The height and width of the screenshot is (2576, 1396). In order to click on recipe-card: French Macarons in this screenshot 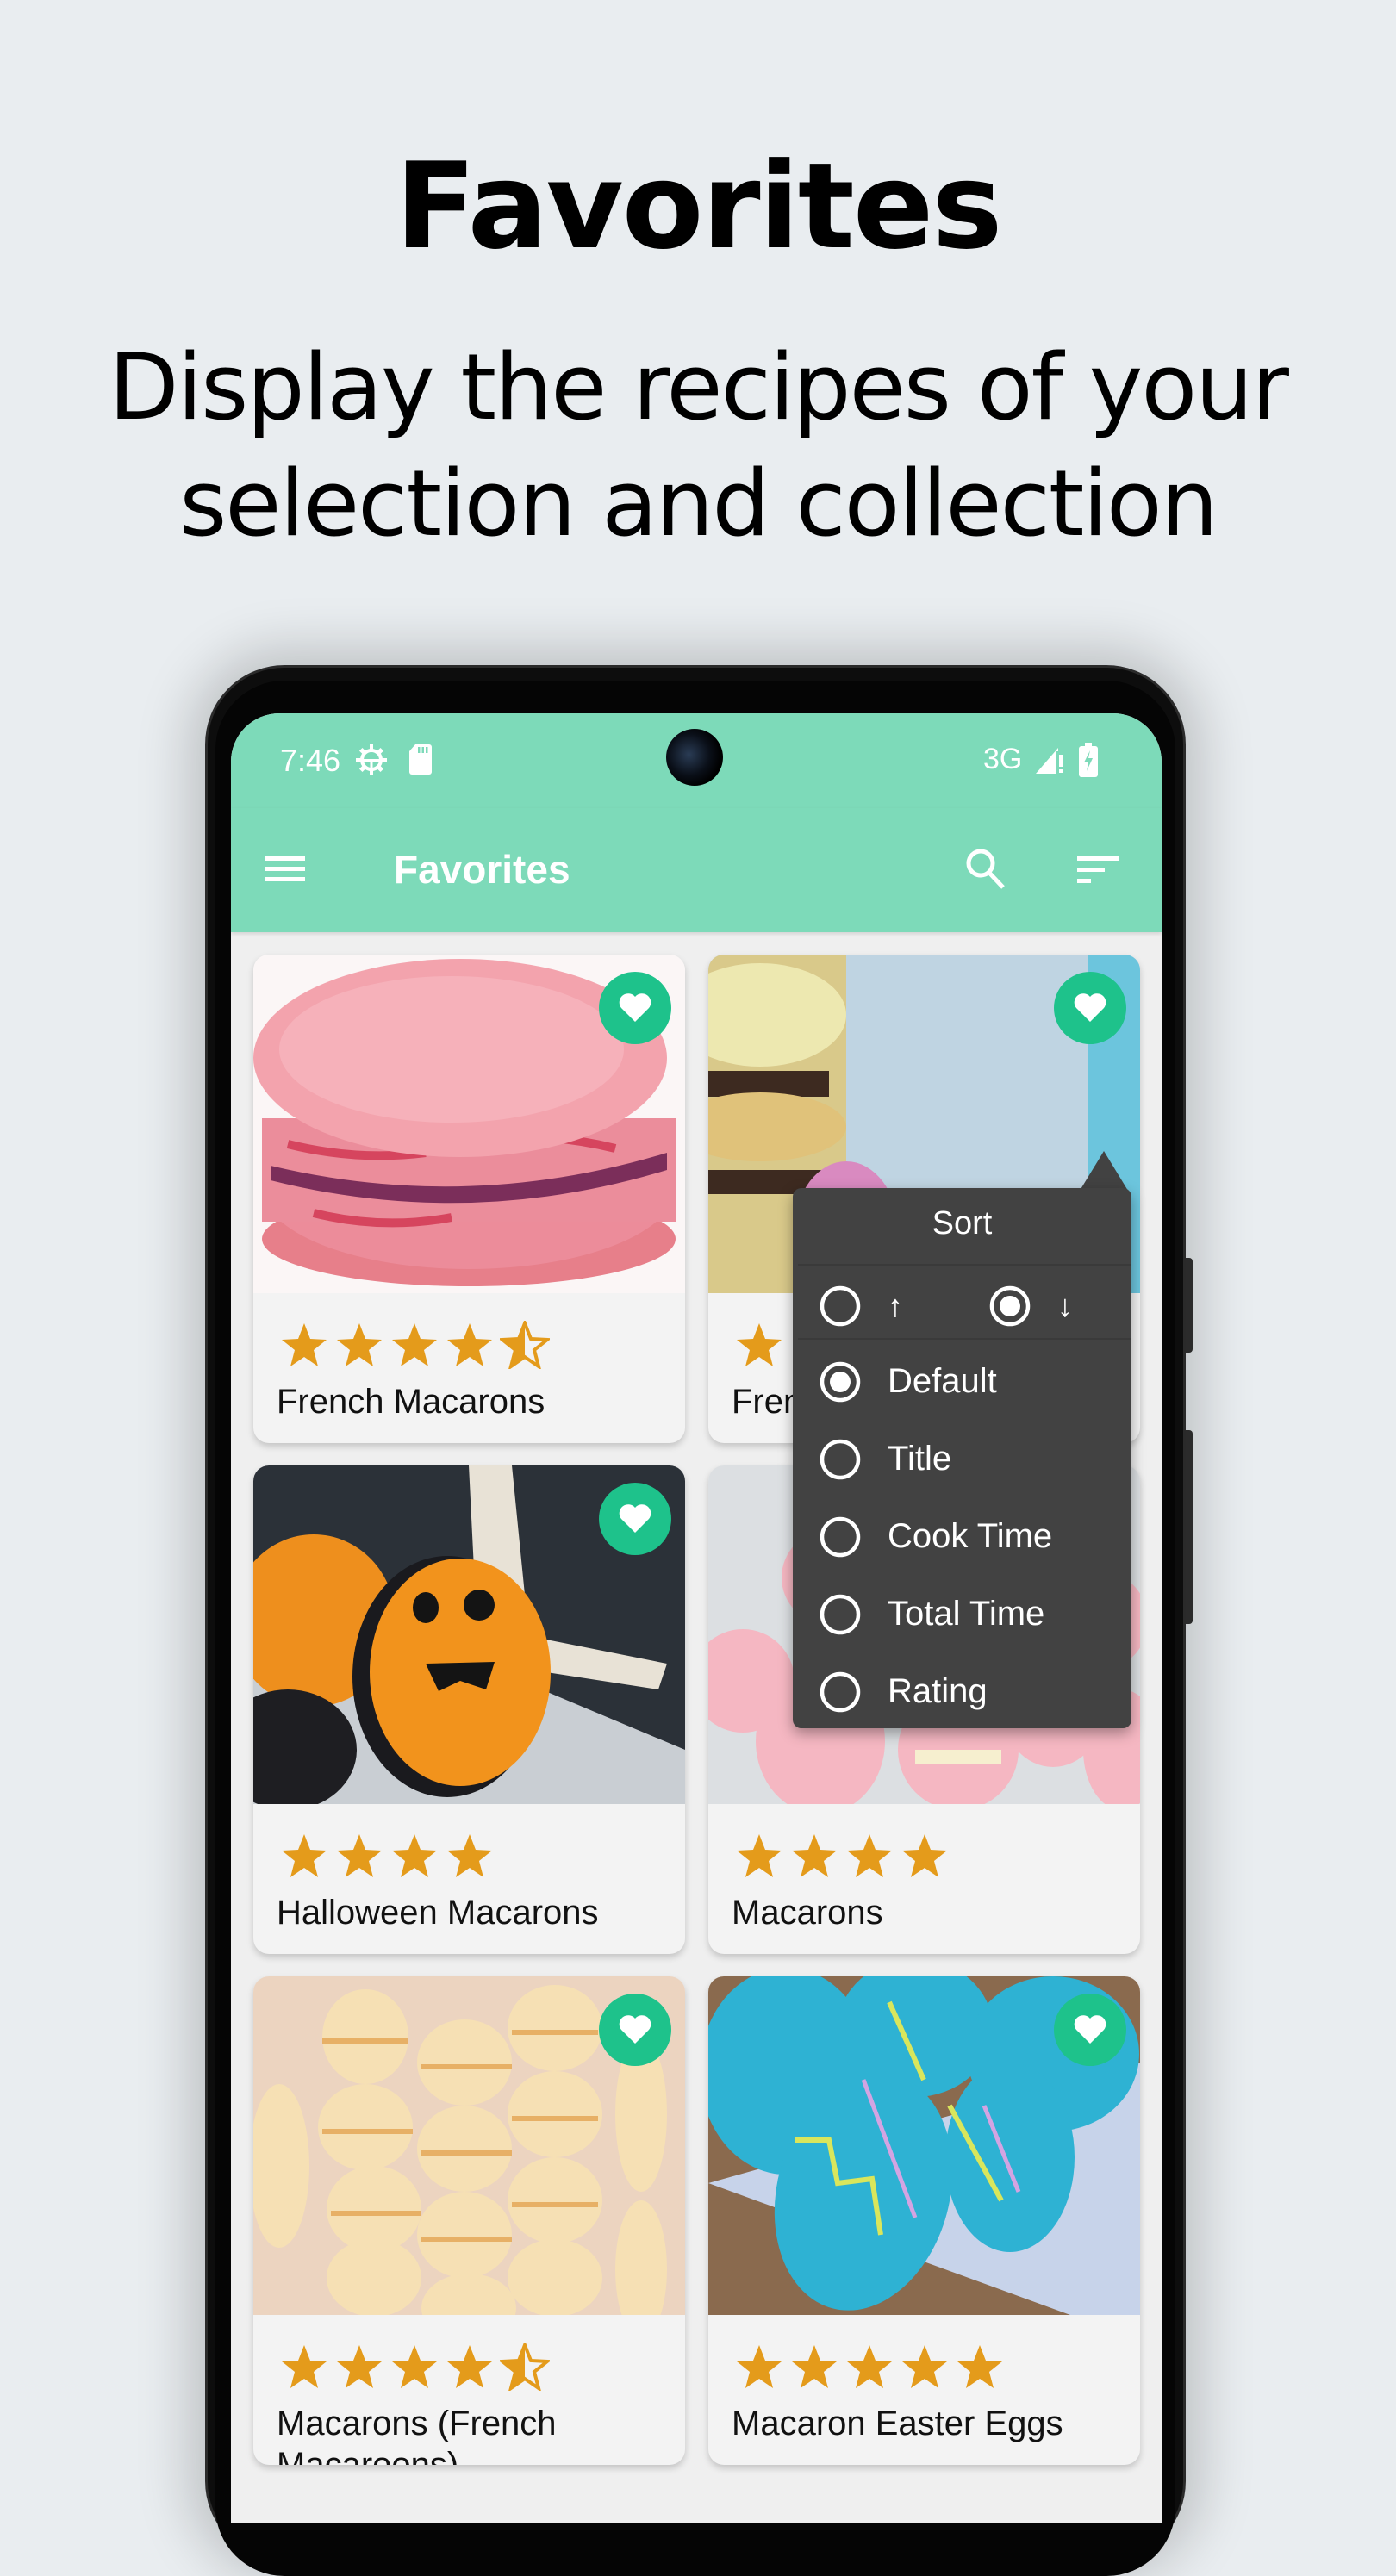, I will do `click(469, 1199)`.